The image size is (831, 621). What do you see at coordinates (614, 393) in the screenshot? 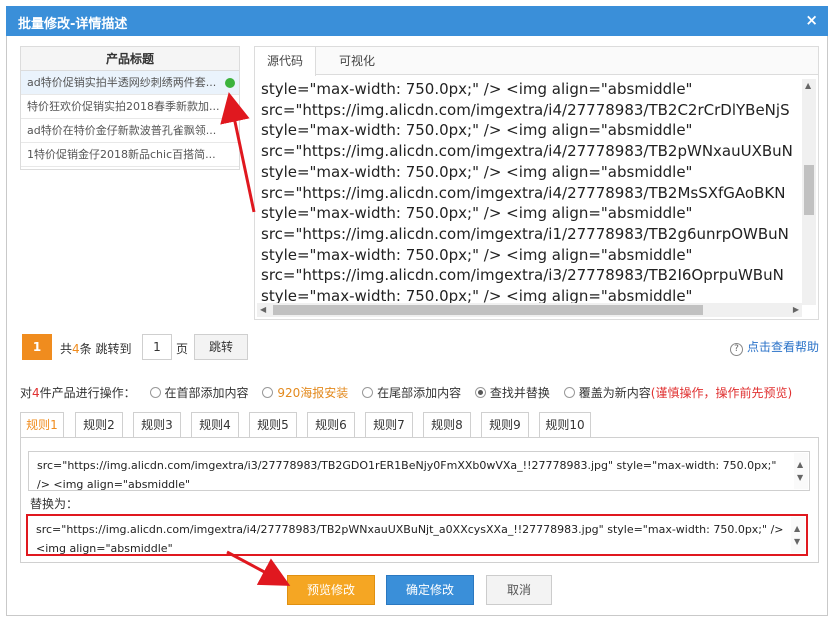
I see `option-label: 覆盖为新内容` at bounding box center [614, 393].